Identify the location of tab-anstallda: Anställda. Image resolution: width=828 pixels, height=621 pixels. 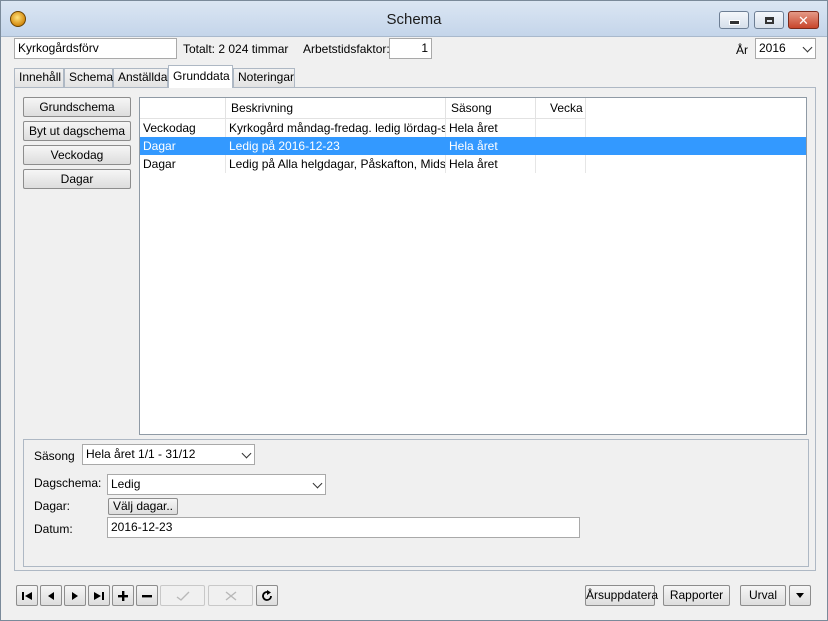
(140, 77).